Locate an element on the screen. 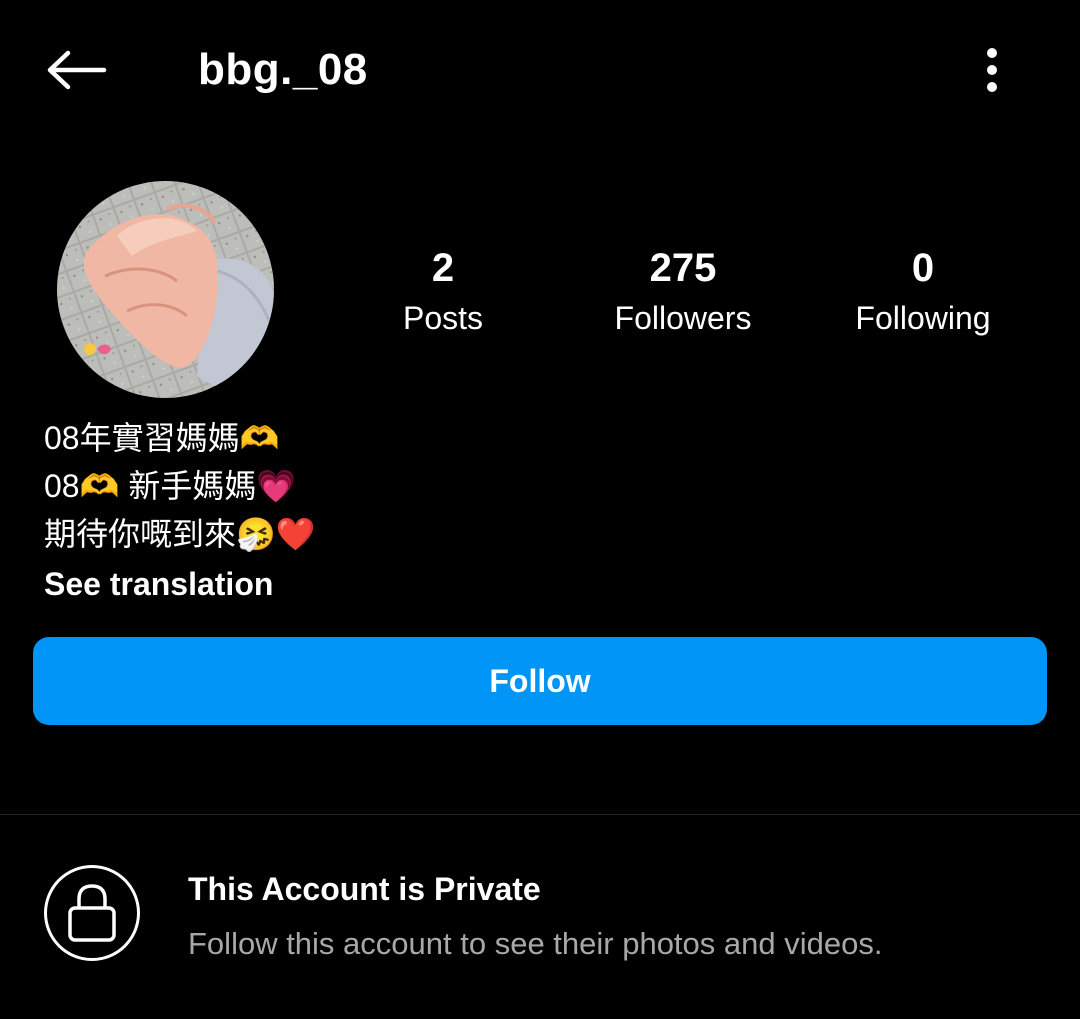  profile-bio: 08年實習媽媽🫶 08🫶 新手媽媽💗 期待你嘅到來🤧❤️ is located at coordinates (534, 486).